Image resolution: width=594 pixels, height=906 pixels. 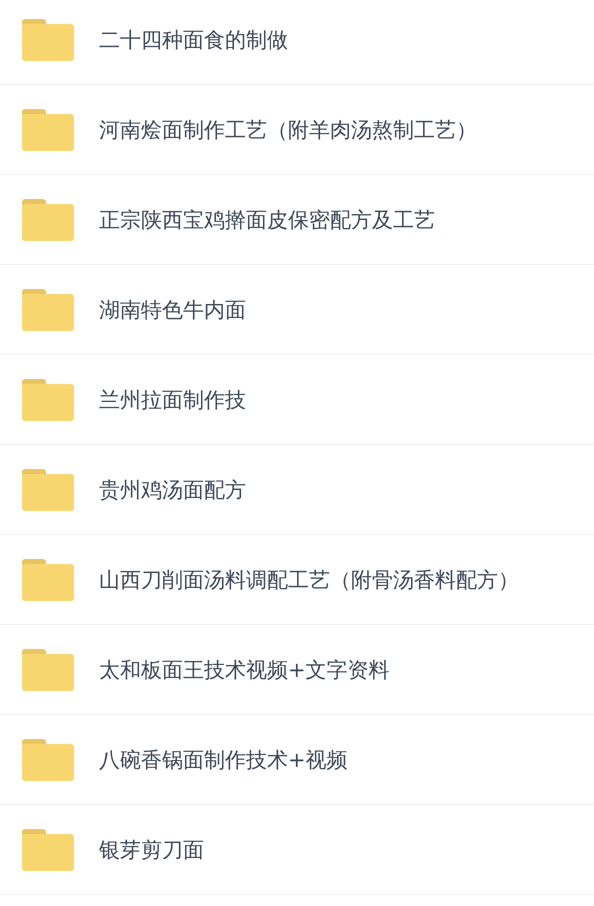 What do you see at coordinates (297, 42) in the screenshot?
I see `folder-item: 二十四种面食的制做` at bounding box center [297, 42].